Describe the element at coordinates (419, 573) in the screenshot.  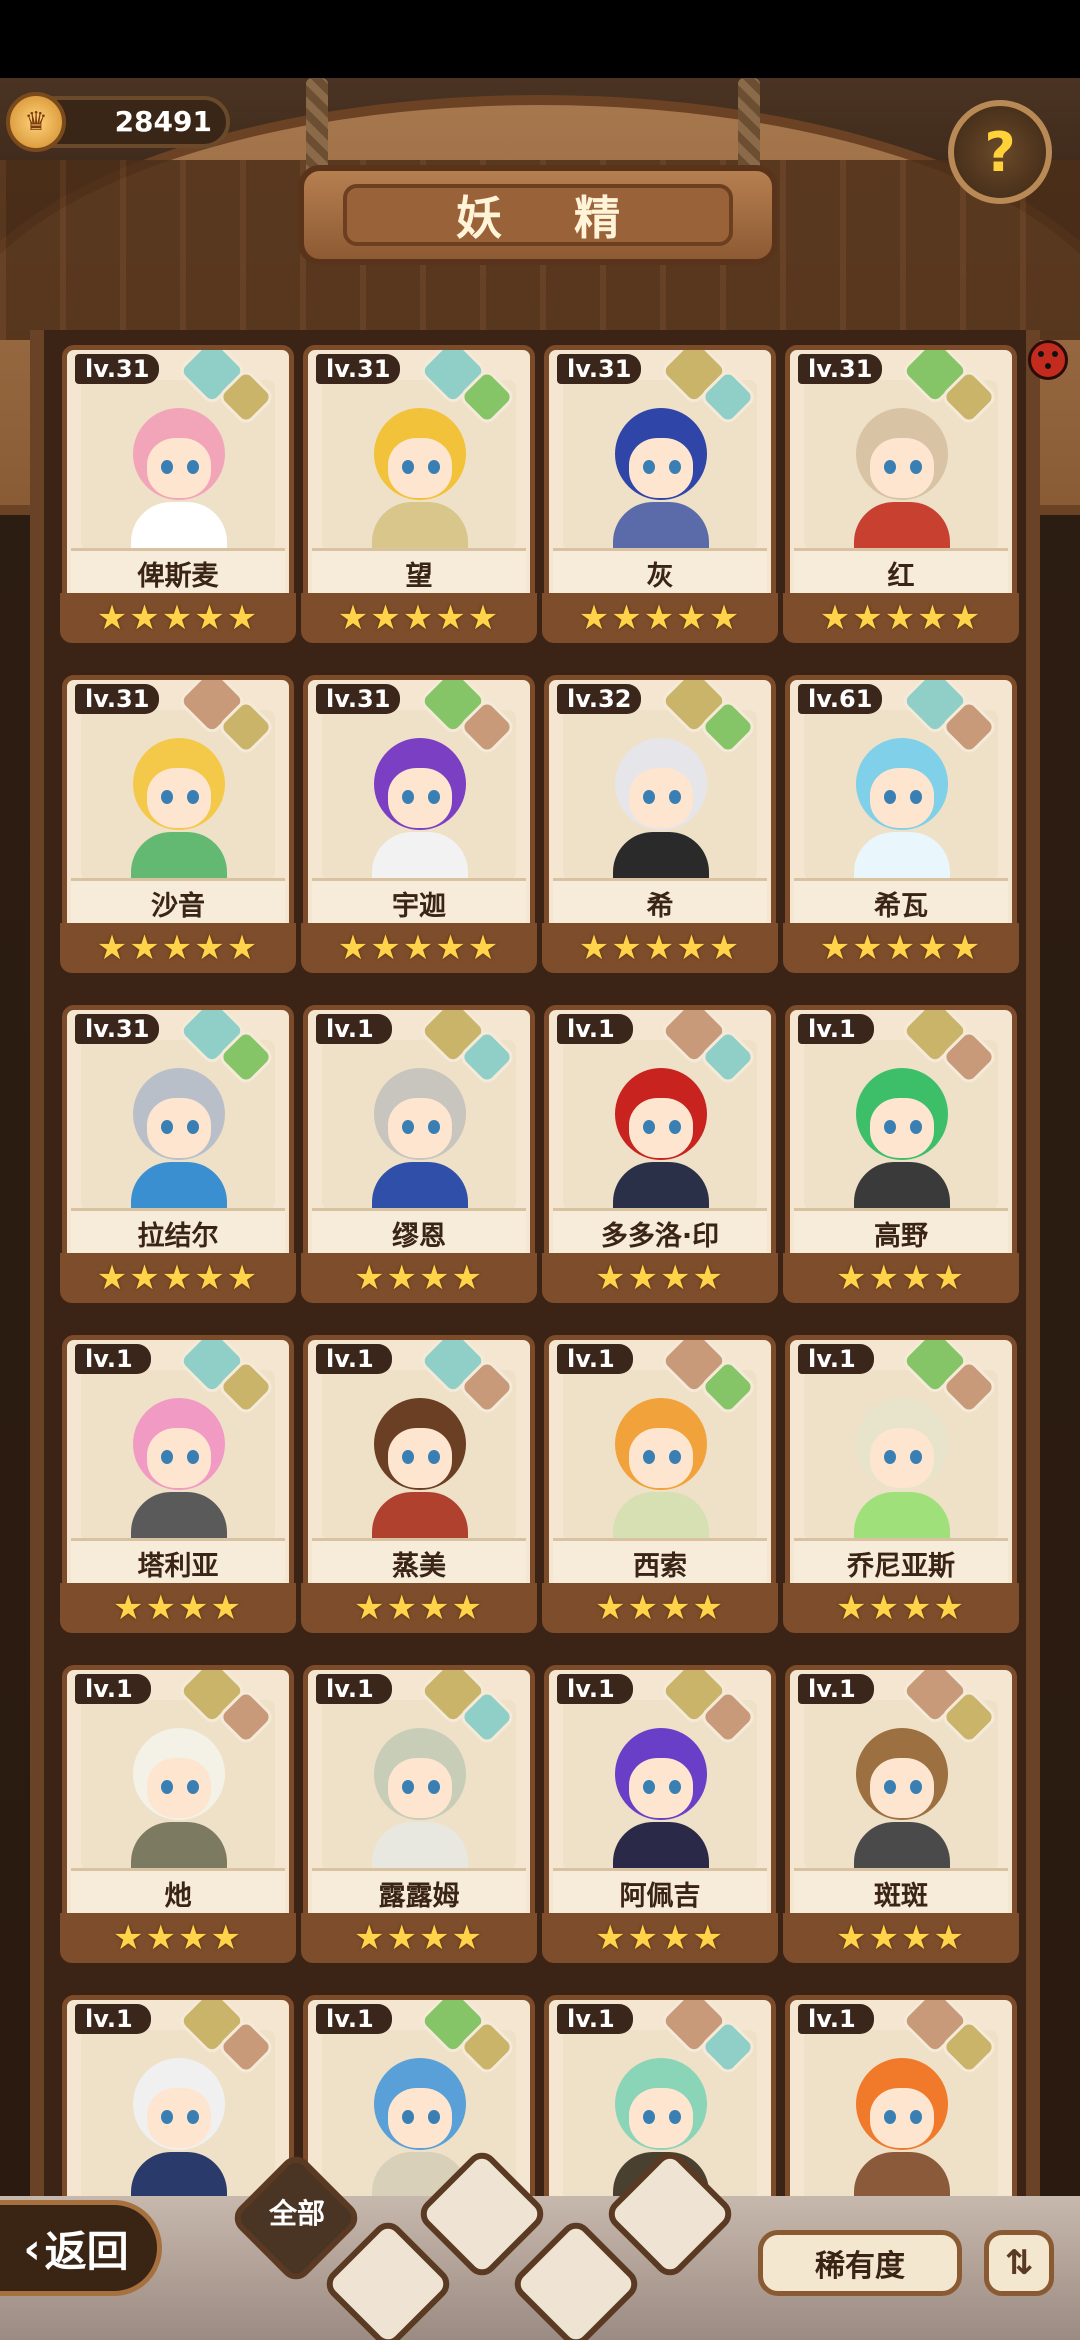
I see `fairy-name: 望` at that location.